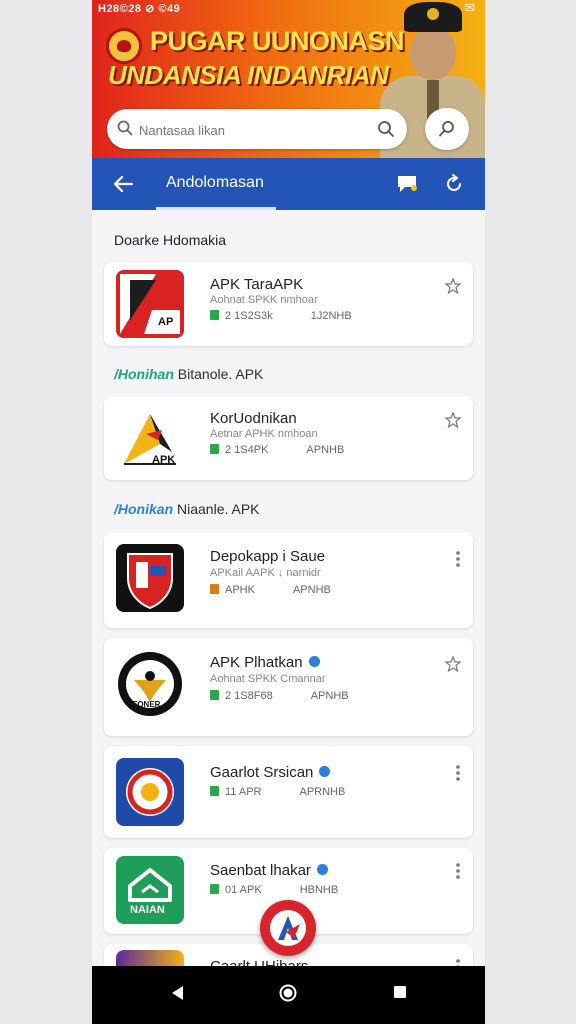 Image resolution: width=576 pixels, height=1024 pixels. I want to click on app-icon: AP, so click(150, 304).